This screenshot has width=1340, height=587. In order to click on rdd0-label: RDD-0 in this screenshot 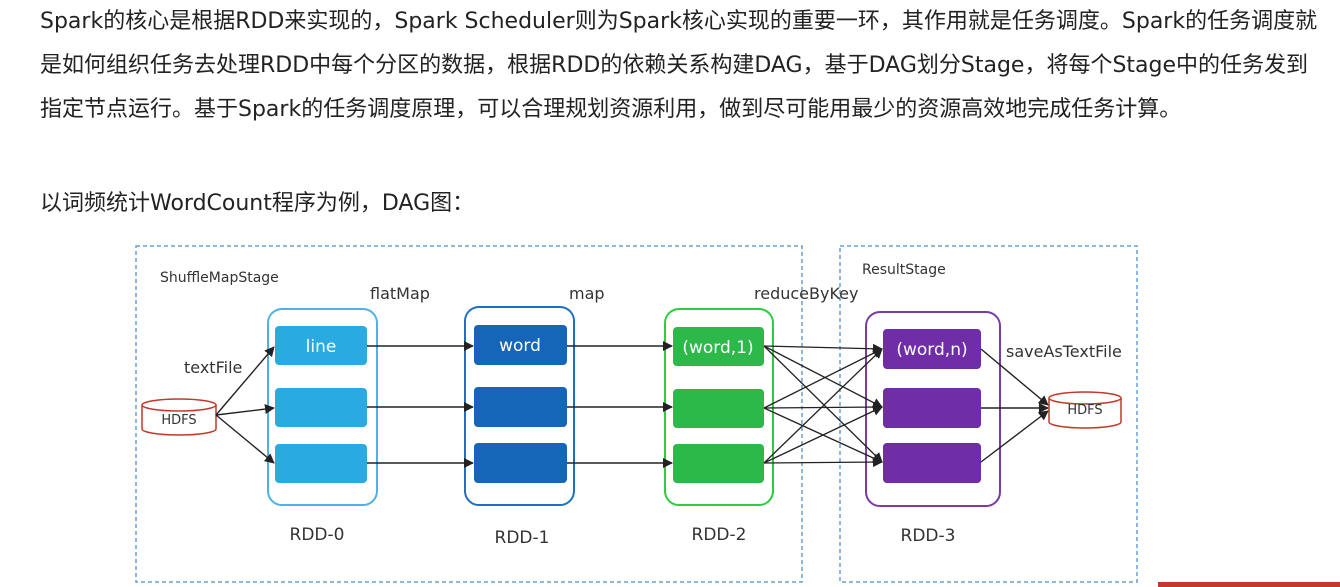, I will do `click(317, 535)`.